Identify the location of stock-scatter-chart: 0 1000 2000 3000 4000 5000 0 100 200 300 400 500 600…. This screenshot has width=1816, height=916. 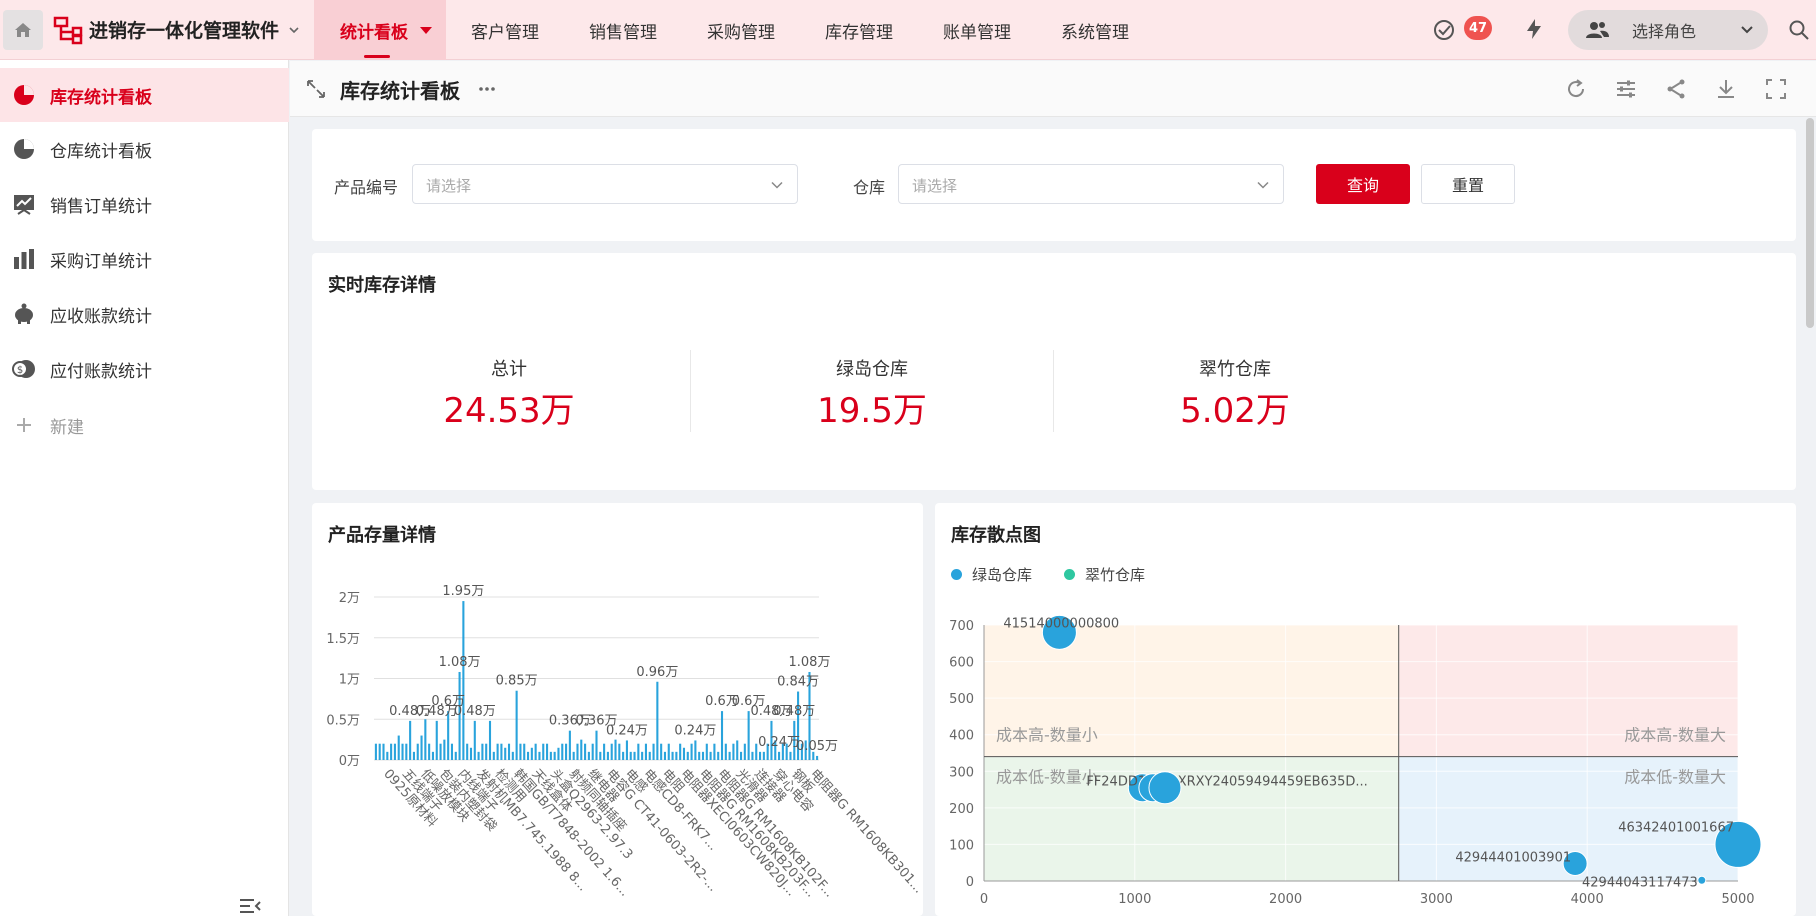
(1355, 760).